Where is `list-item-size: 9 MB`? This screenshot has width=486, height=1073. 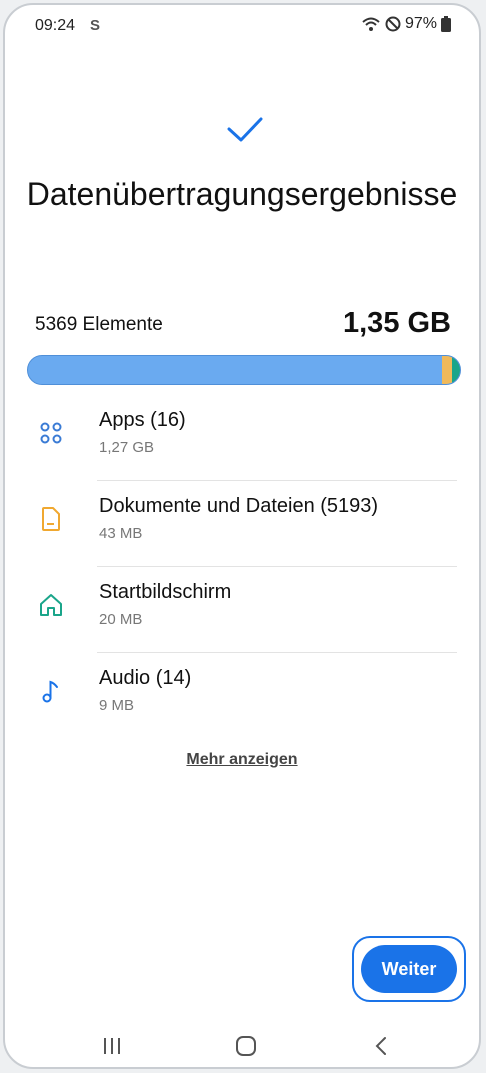
list-item-size: 9 MB is located at coordinates (117, 705).